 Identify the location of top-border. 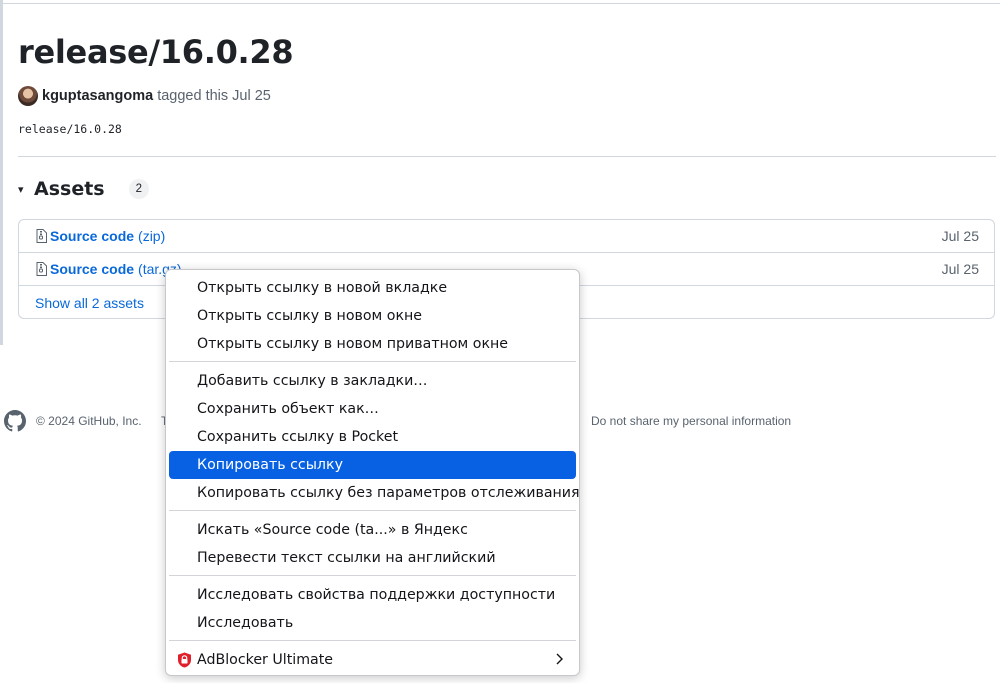
(501, 3).